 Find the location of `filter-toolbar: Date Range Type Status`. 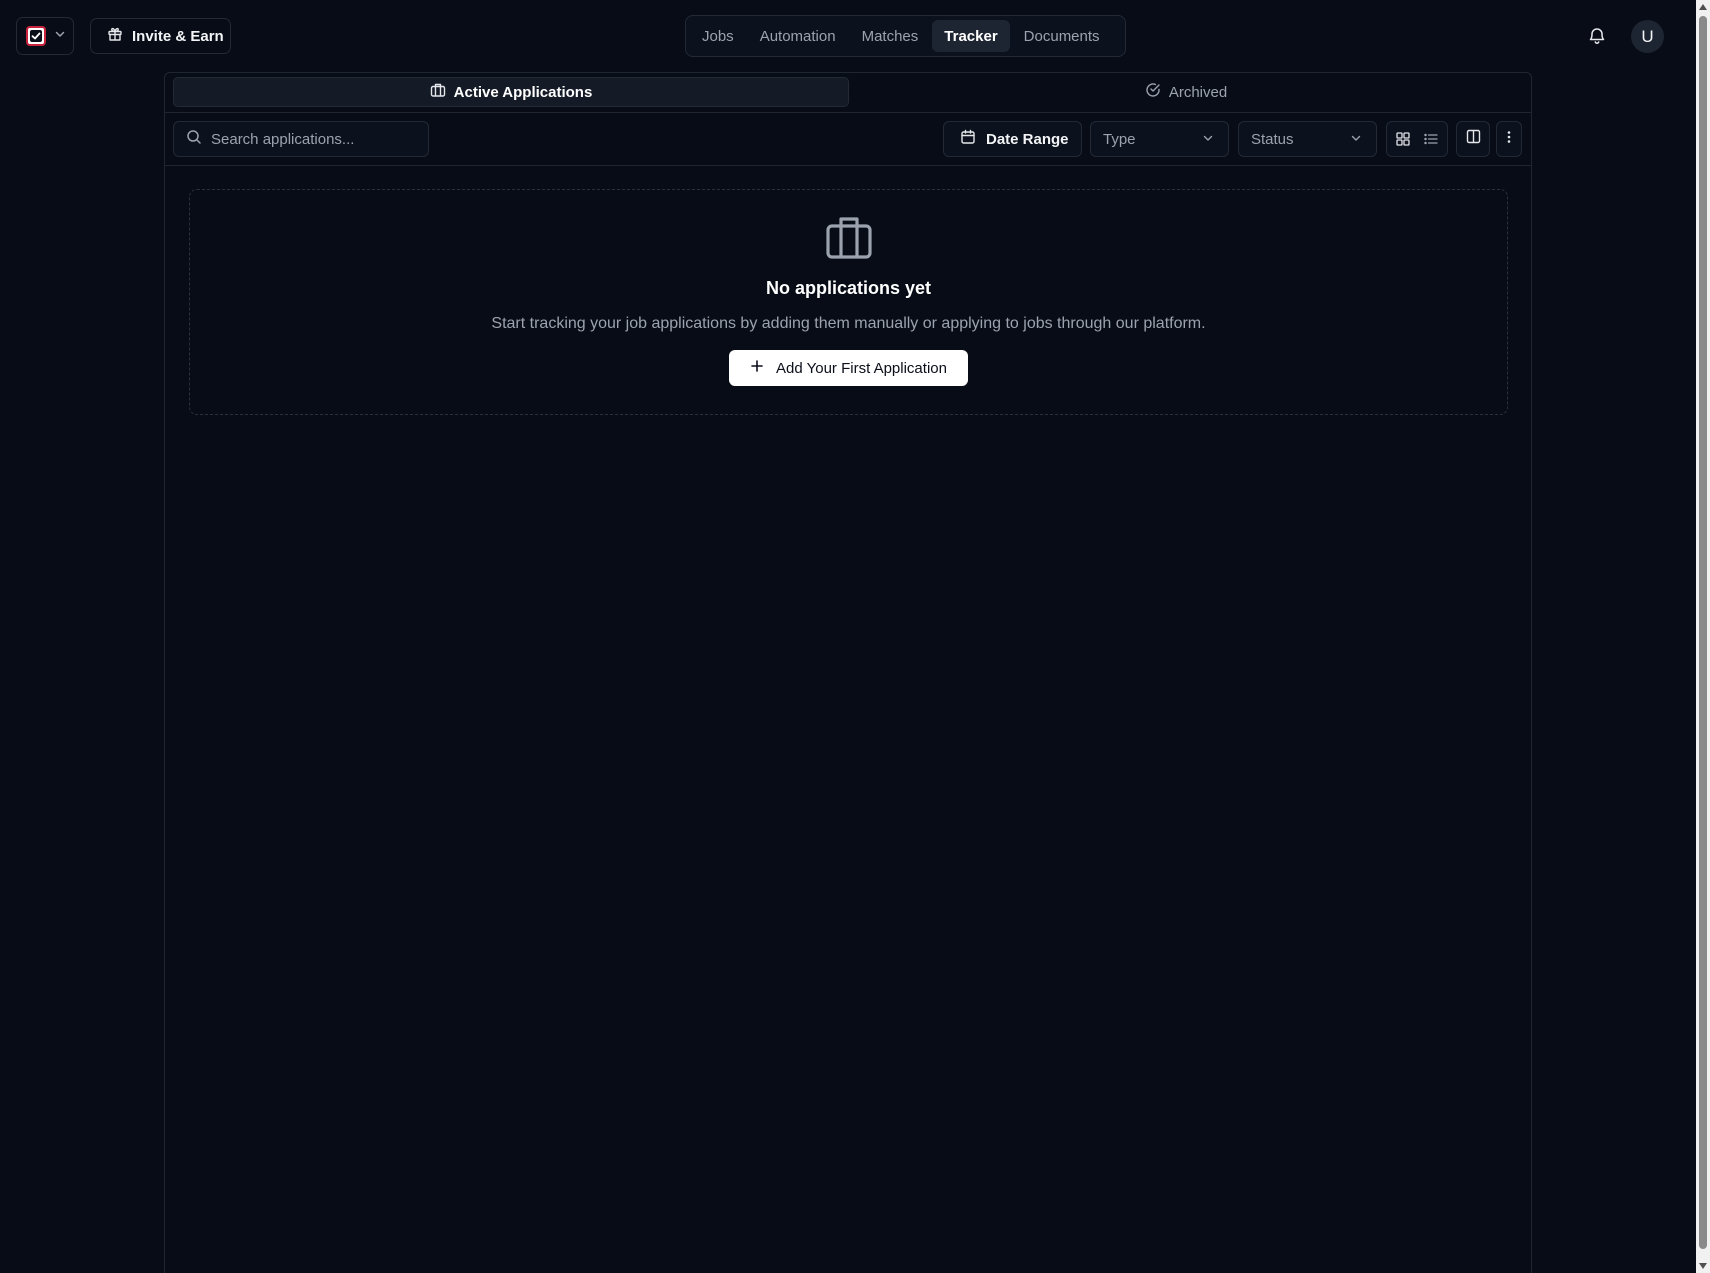

filter-toolbar: Date Range Type Status is located at coordinates (848, 139).